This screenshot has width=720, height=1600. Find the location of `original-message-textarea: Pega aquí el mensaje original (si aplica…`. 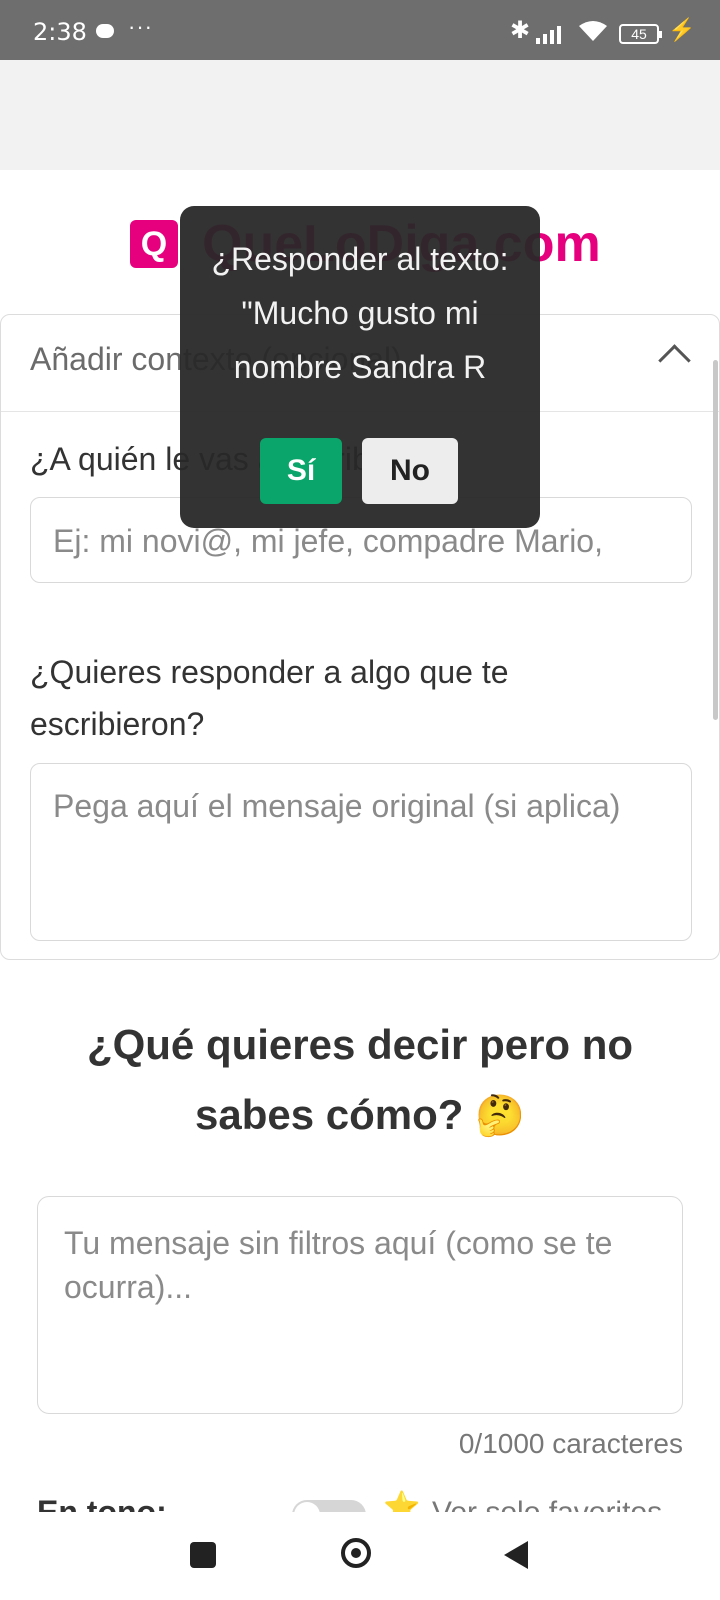

original-message-textarea: Pega aquí el mensaje original (si aplica… is located at coordinates (361, 852).